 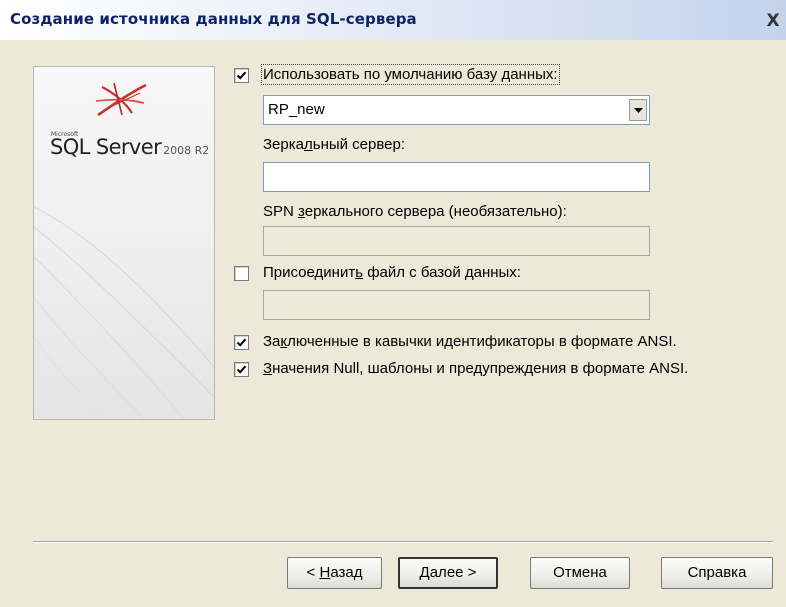 What do you see at coordinates (268, 368) in the screenshot?
I see `ansi-nulls-label-accesskey: З` at bounding box center [268, 368].